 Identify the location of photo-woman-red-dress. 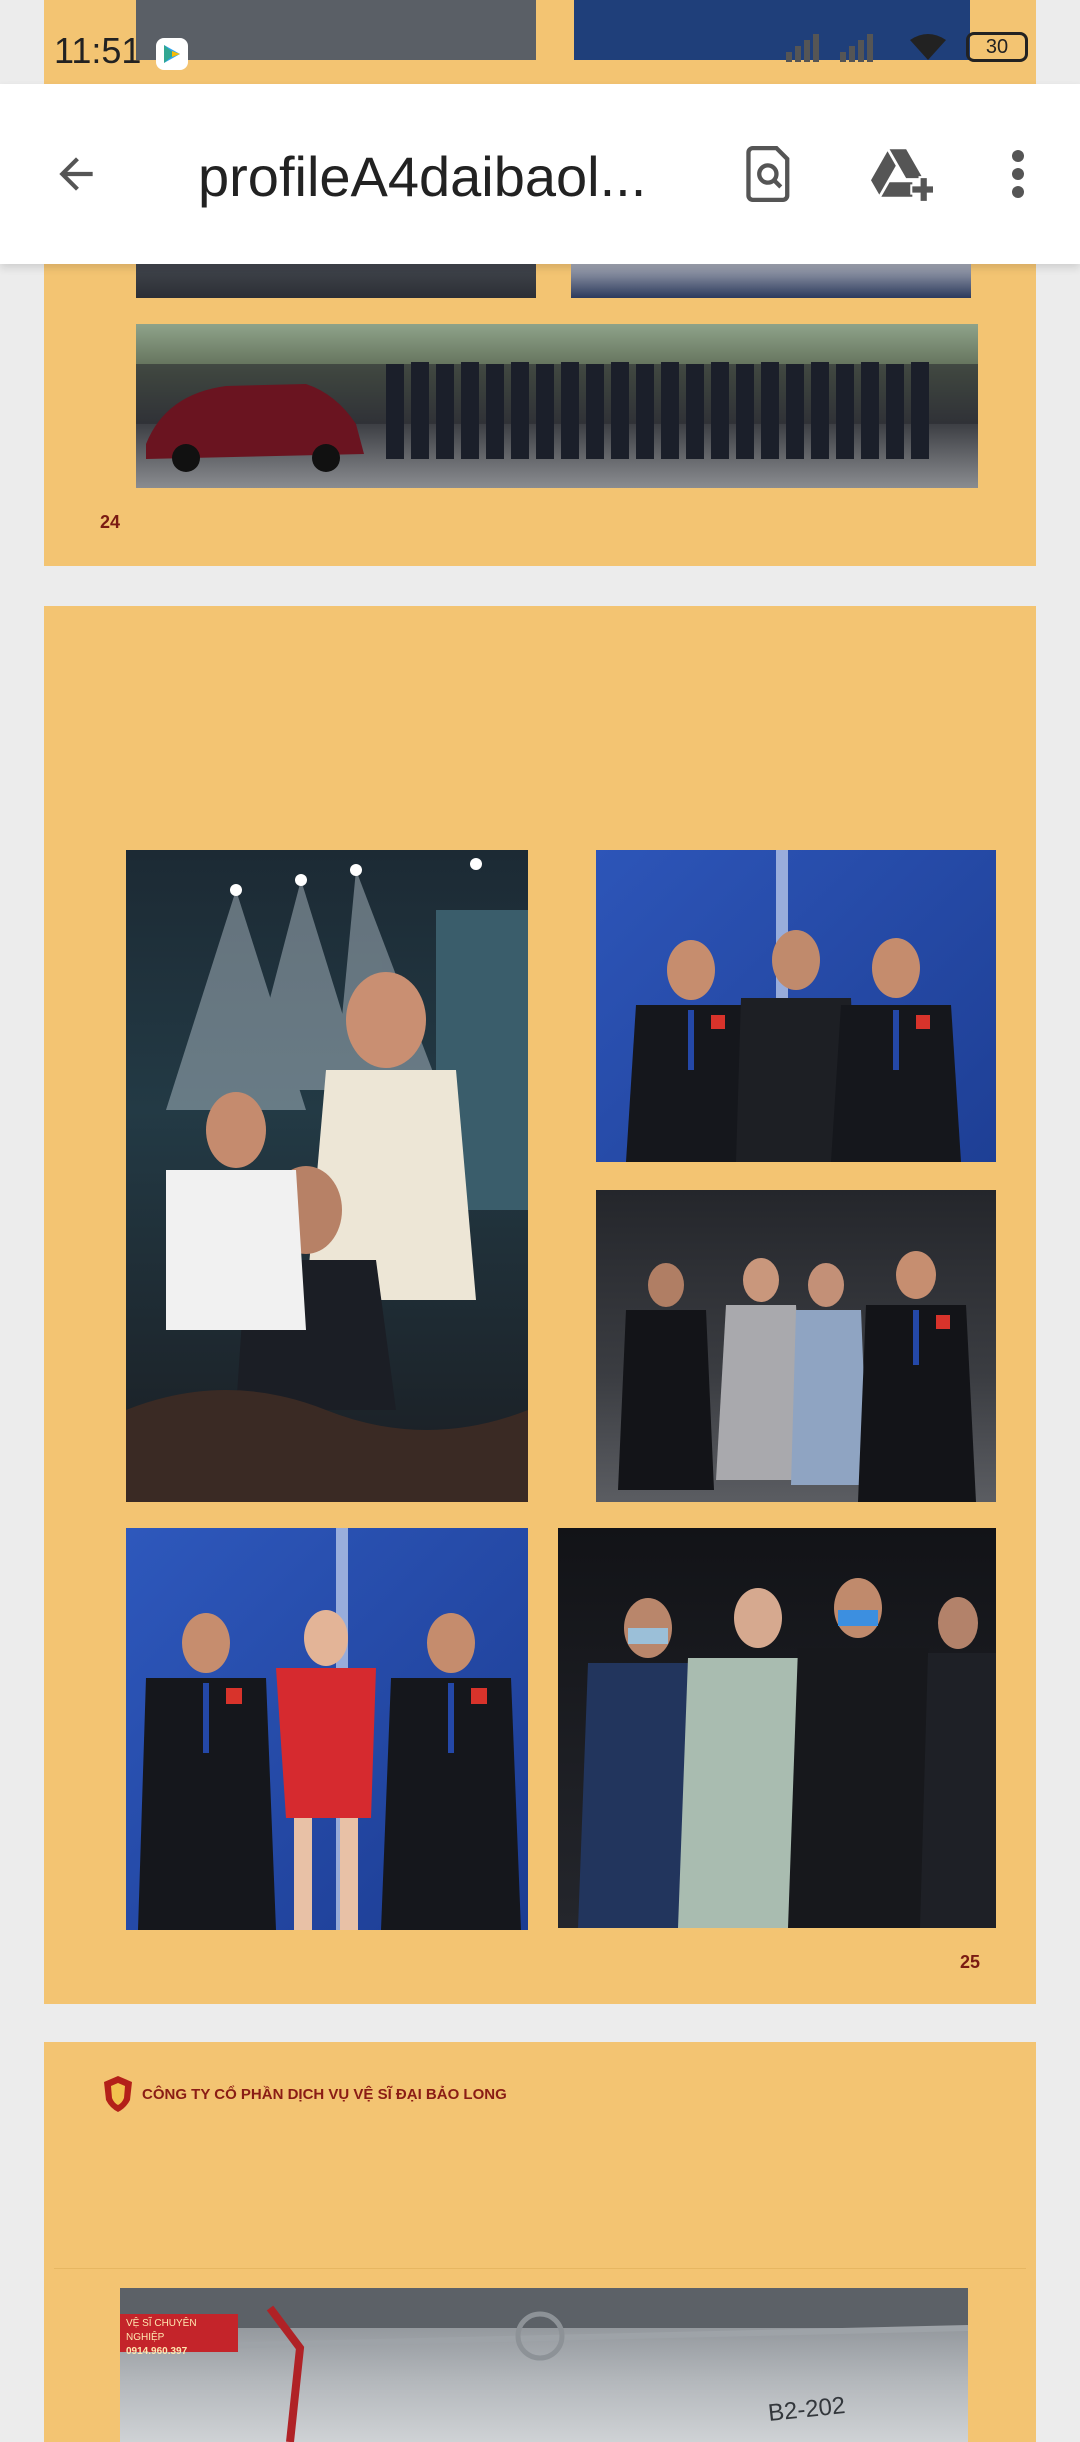
(327, 1729).